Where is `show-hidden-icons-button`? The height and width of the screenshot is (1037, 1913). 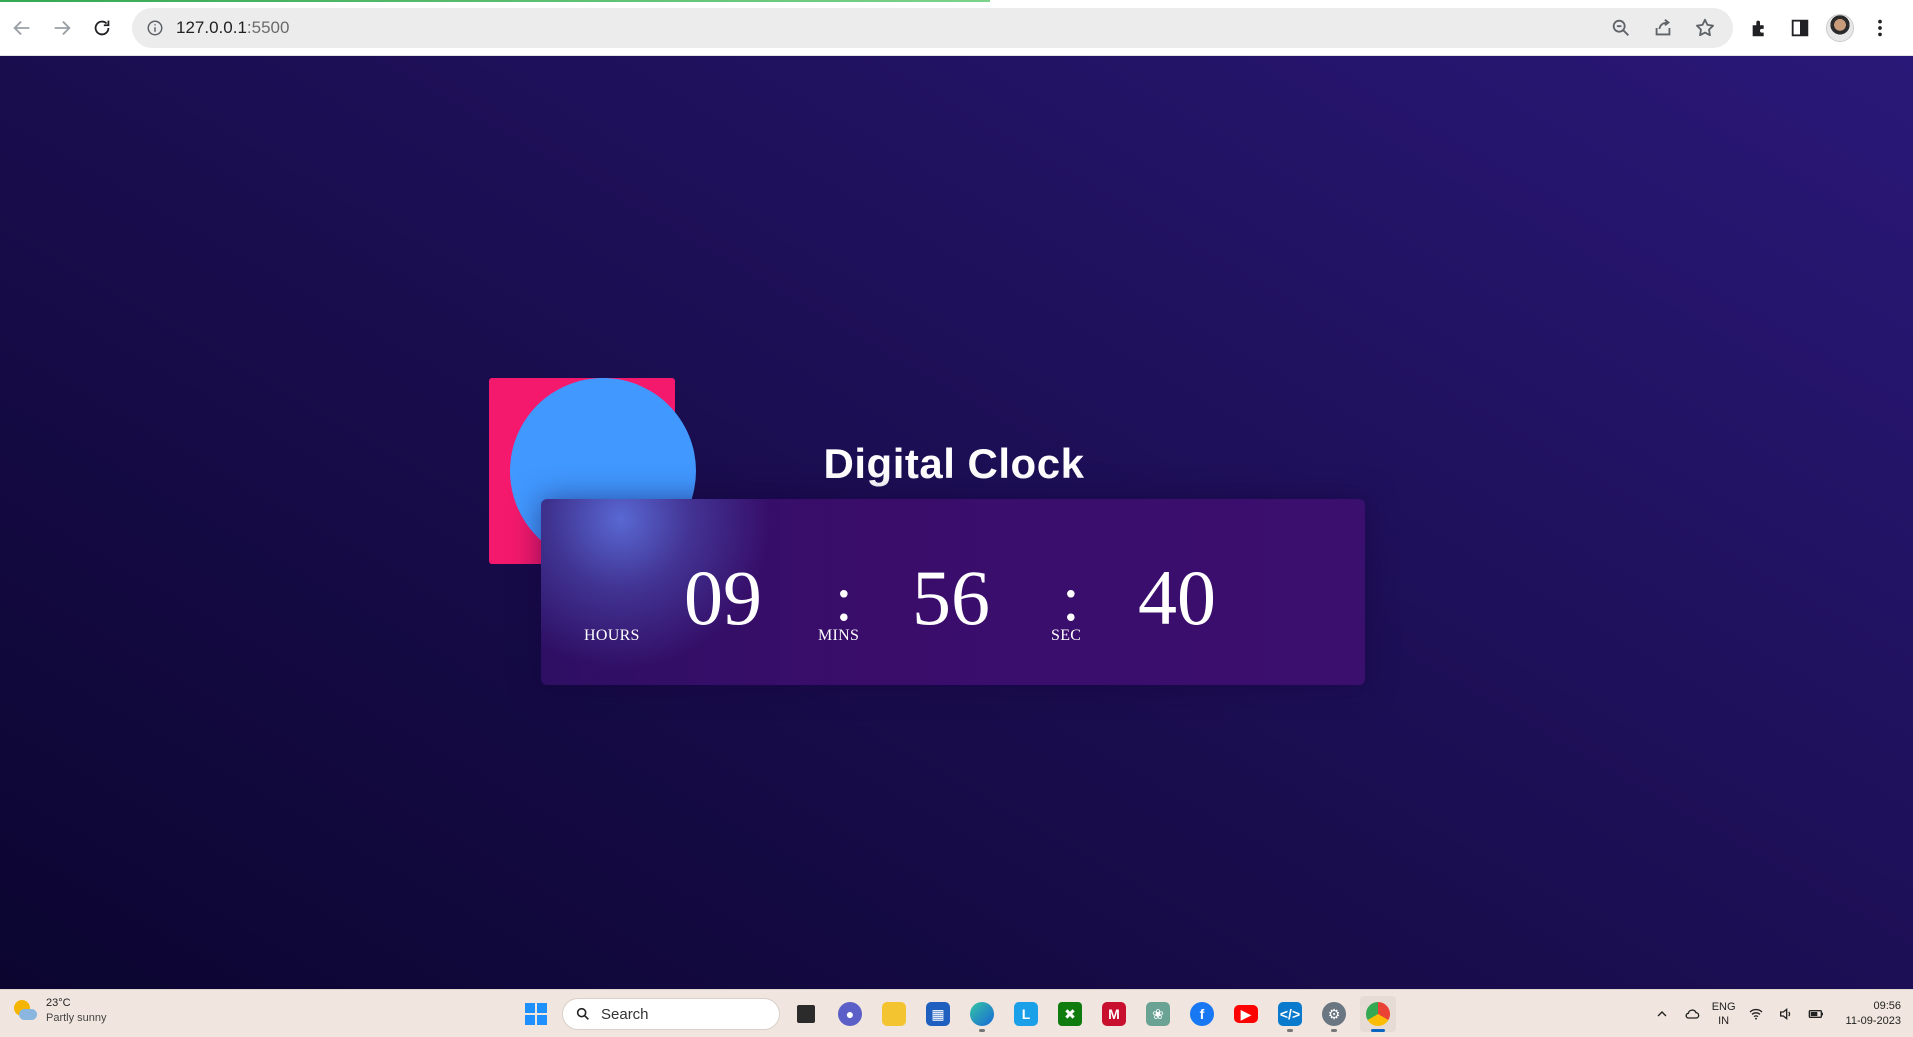 show-hidden-icons-button is located at coordinates (1662, 1014).